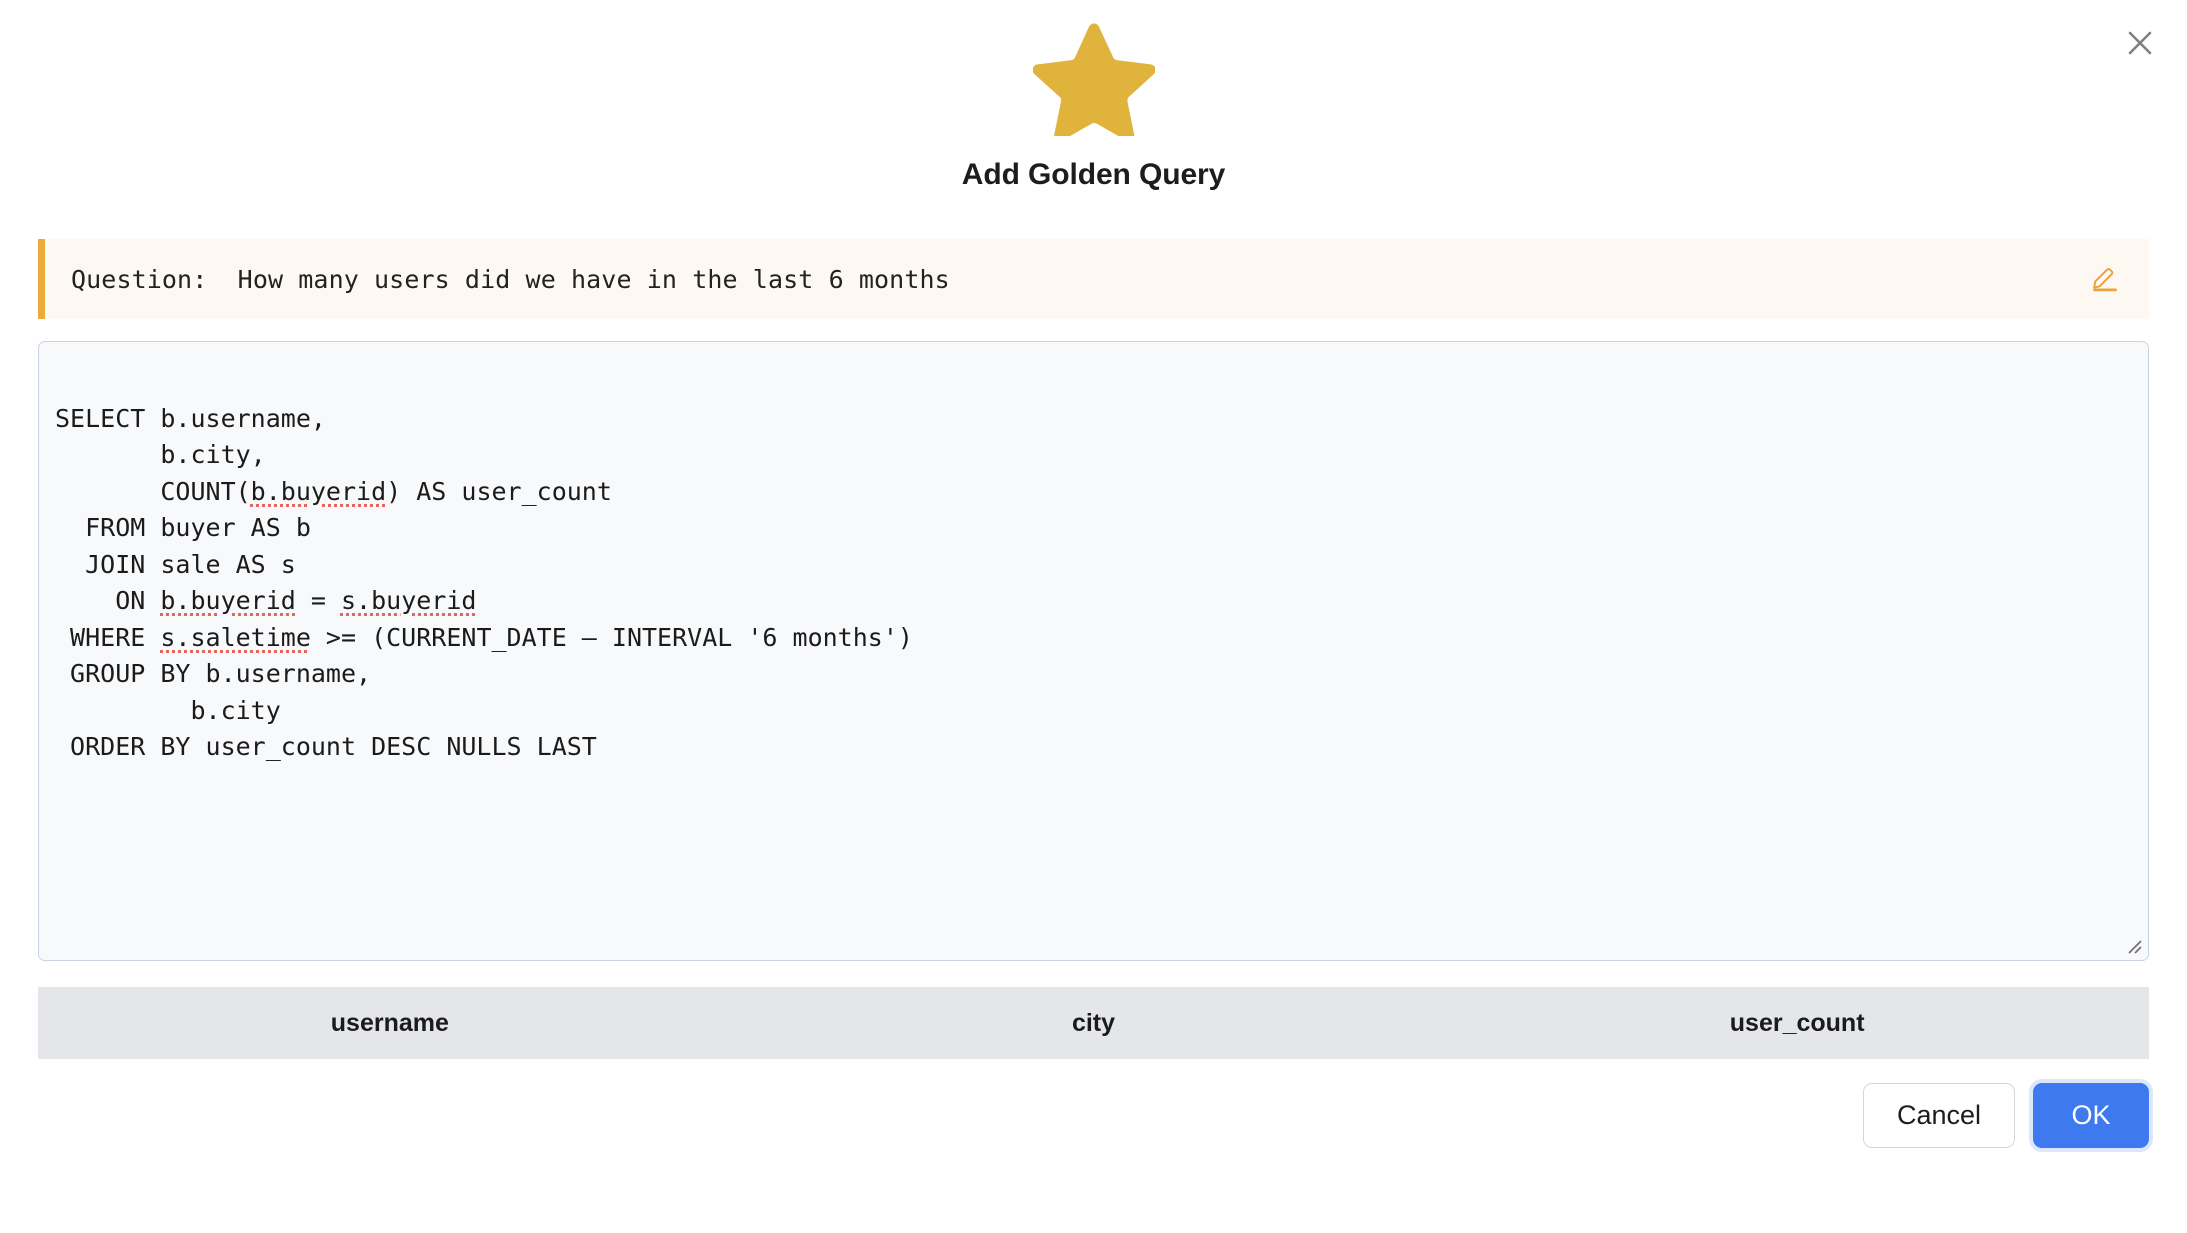 Image resolution: width=2187 pixels, height=1233 pixels. I want to click on ok-button: OK, so click(2091, 1115).